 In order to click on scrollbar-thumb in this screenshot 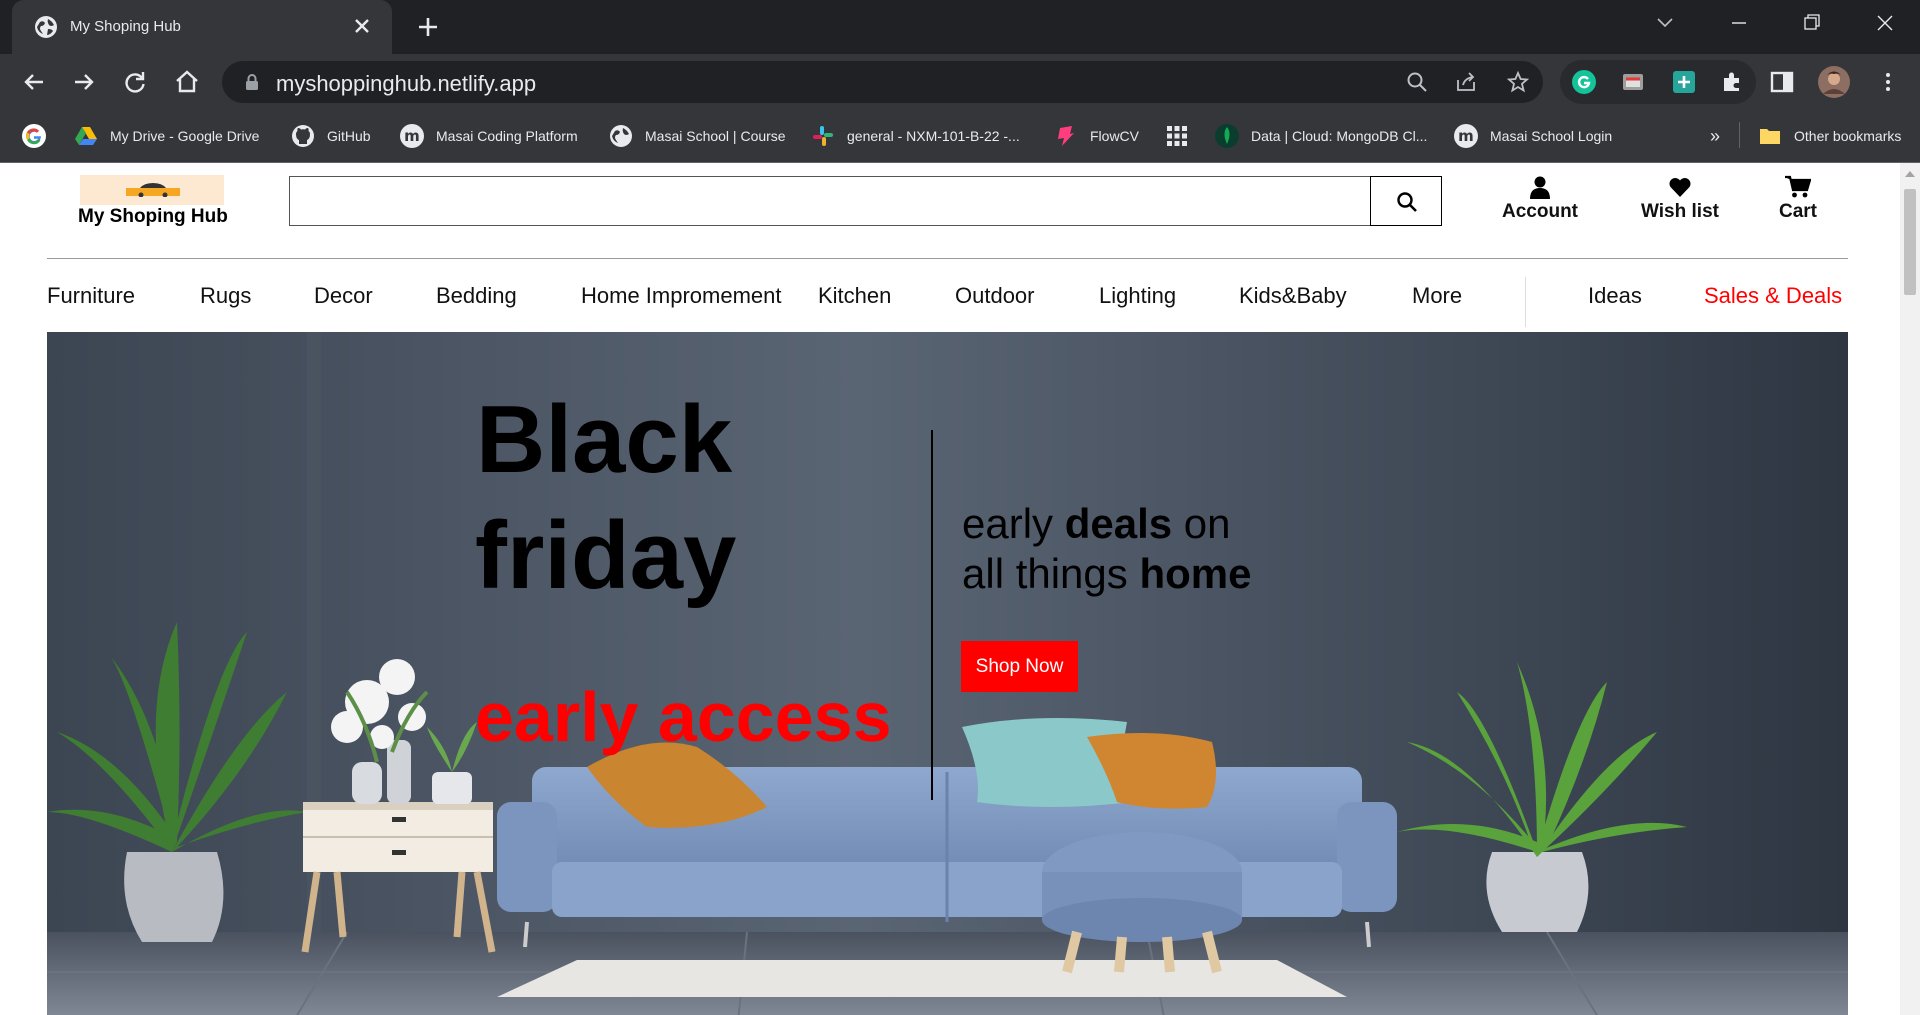, I will do `click(1910, 242)`.